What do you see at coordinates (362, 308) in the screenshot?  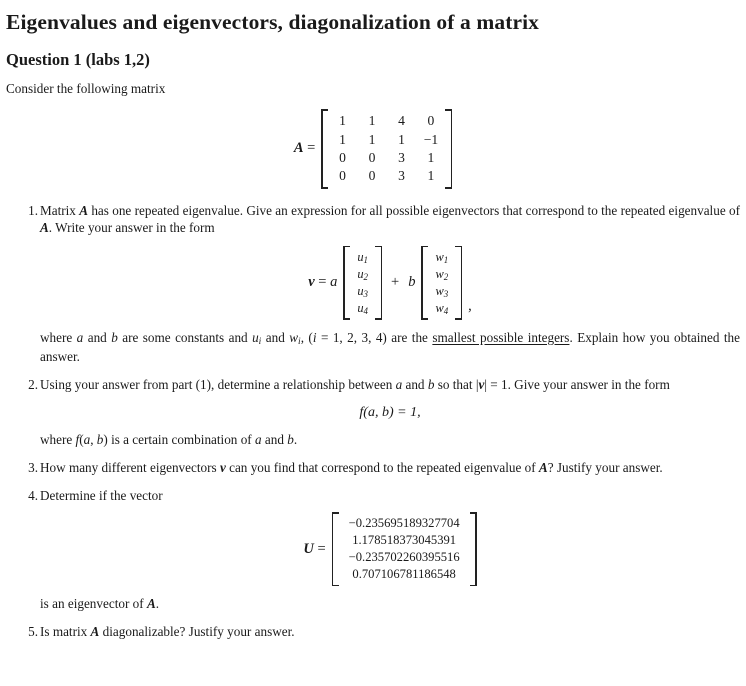 I see `vector-entry: u4` at bounding box center [362, 308].